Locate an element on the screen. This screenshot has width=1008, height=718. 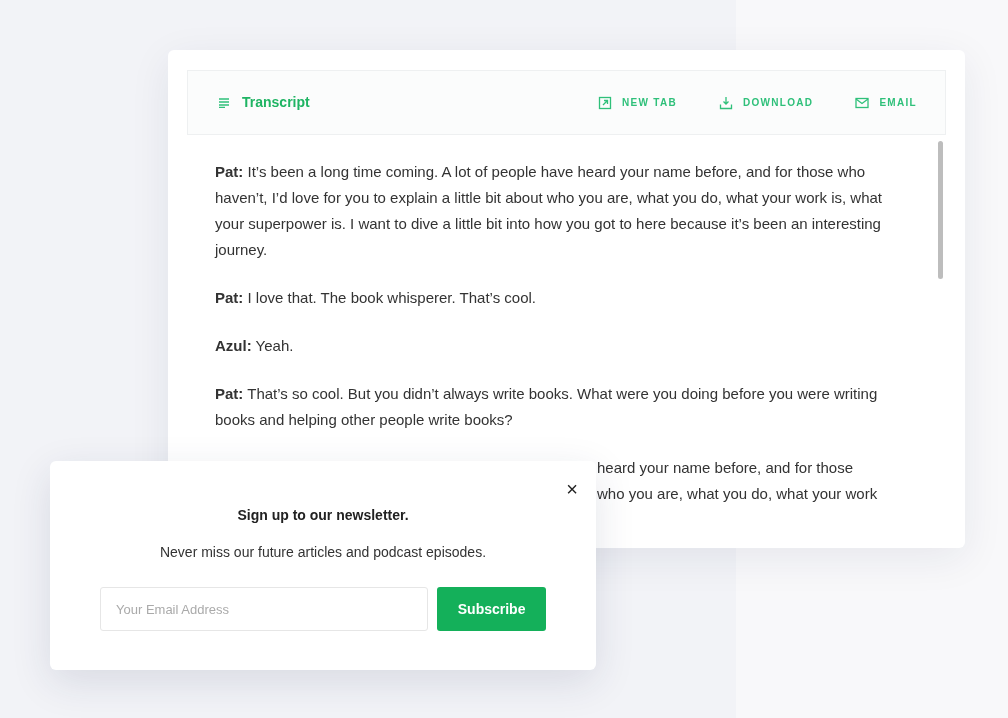
newsletter-title: Sign up to our newsletter. is located at coordinates (323, 515).